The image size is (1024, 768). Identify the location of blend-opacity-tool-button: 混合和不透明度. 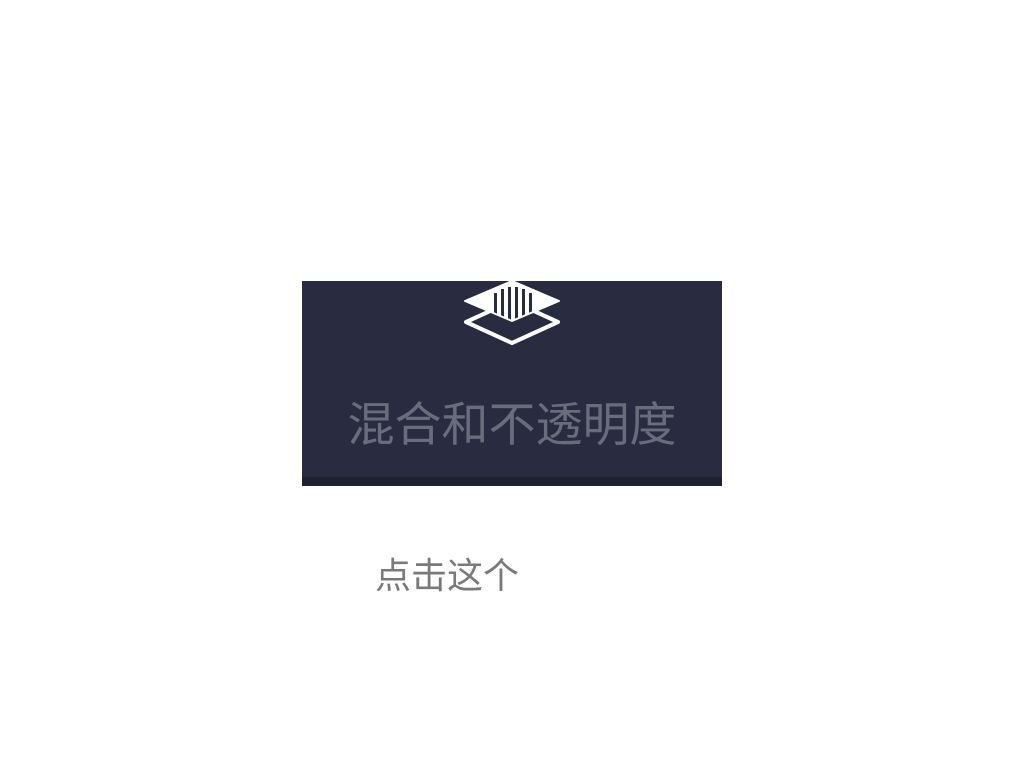
(512, 383).